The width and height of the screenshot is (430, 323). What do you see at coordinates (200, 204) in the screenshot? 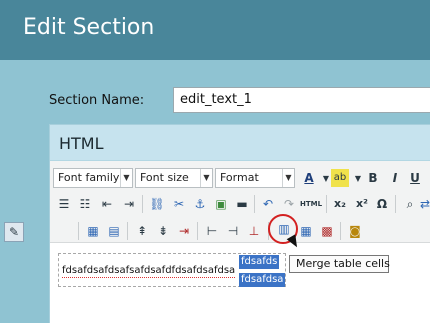
I see `anchor-icon: ⚓` at bounding box center [200, 204].